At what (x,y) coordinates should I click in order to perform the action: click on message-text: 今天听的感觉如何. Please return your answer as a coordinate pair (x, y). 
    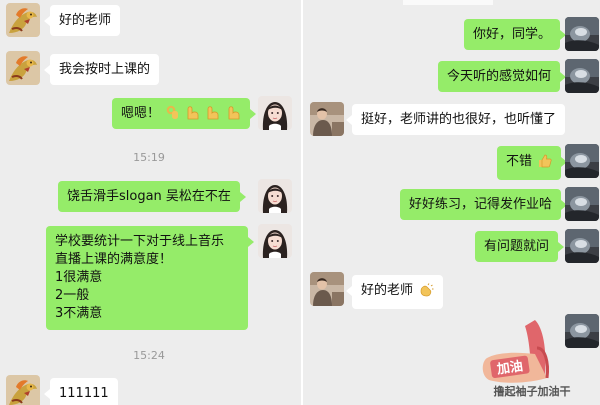
    Looking at the image, I should click on (499, 76).